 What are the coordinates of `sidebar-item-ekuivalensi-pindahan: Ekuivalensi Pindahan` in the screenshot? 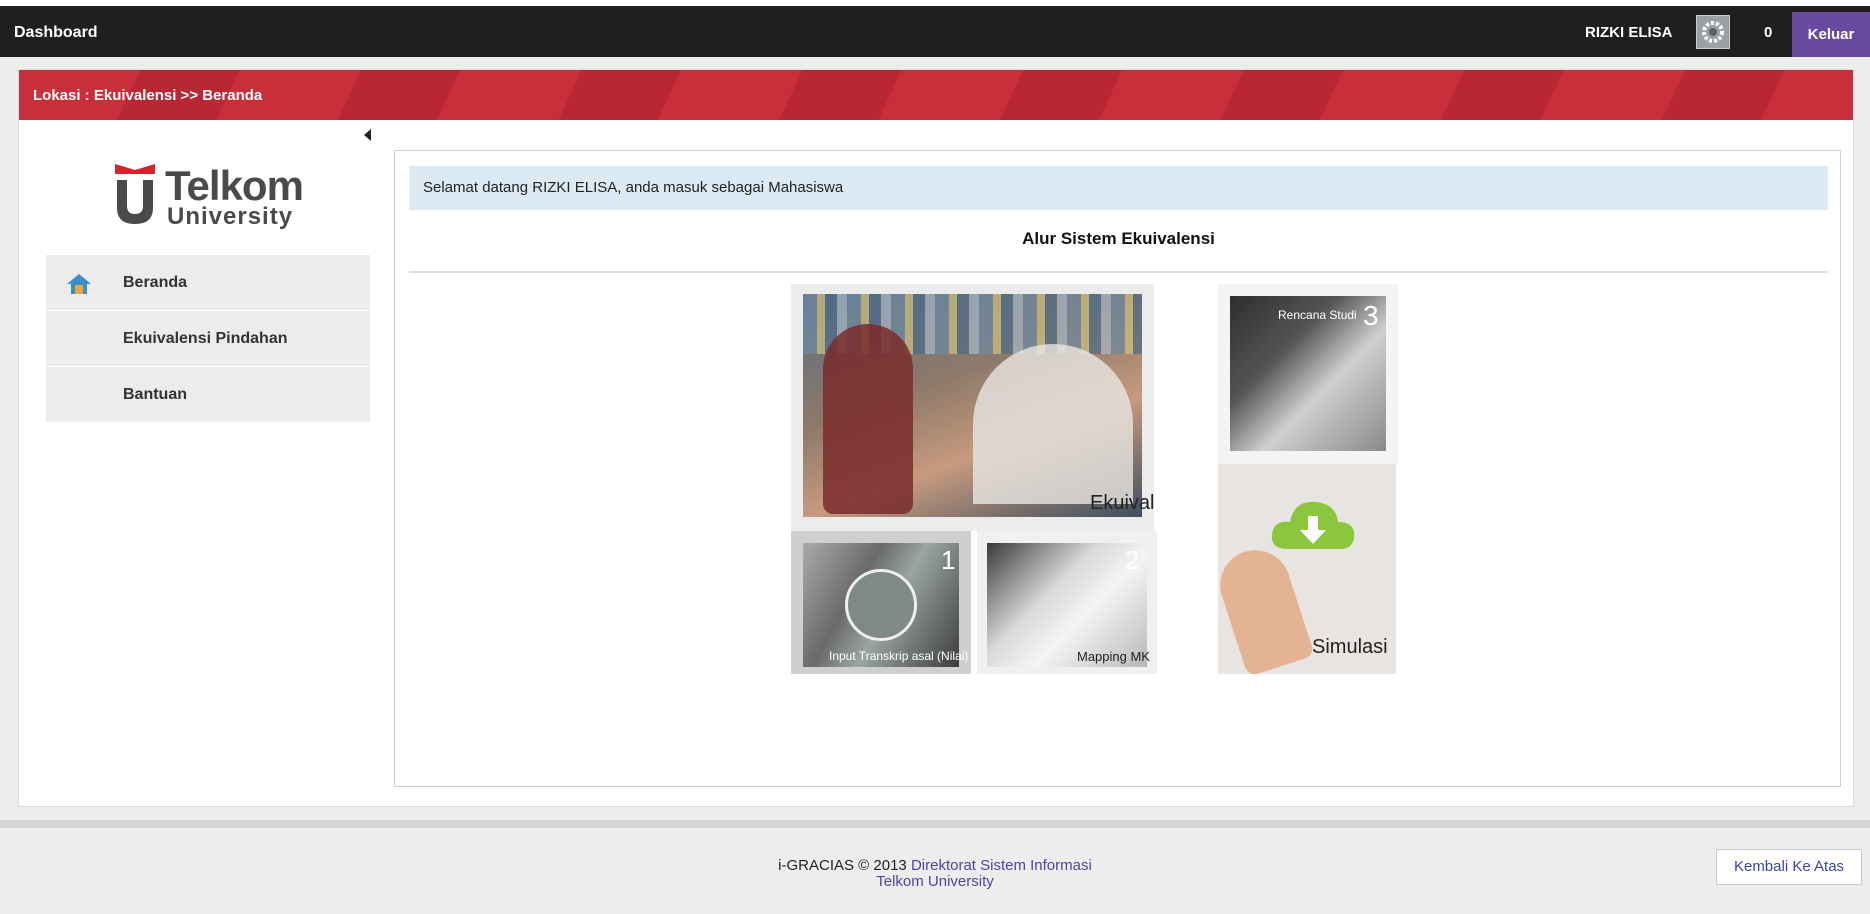 It's located at (208, 339).